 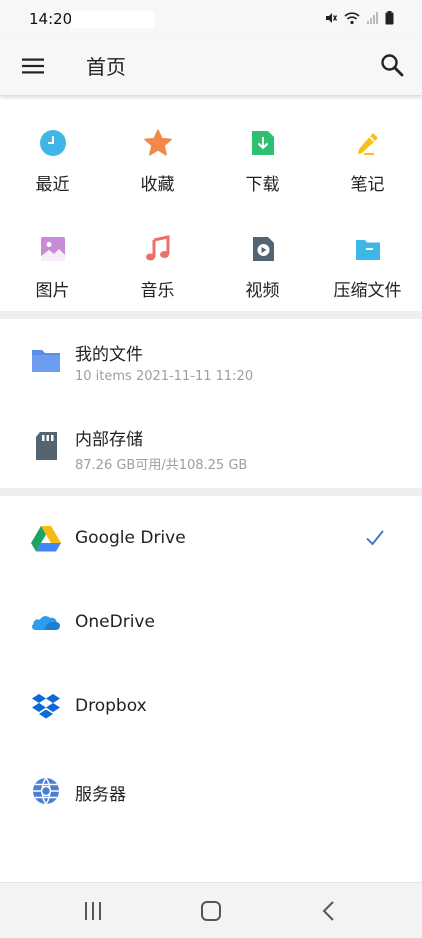 What do you see at coordinates (211, 706) in the screenshot?
I see `cloud-item-dropbox: Dropbox` at bounding box center [211, 706].